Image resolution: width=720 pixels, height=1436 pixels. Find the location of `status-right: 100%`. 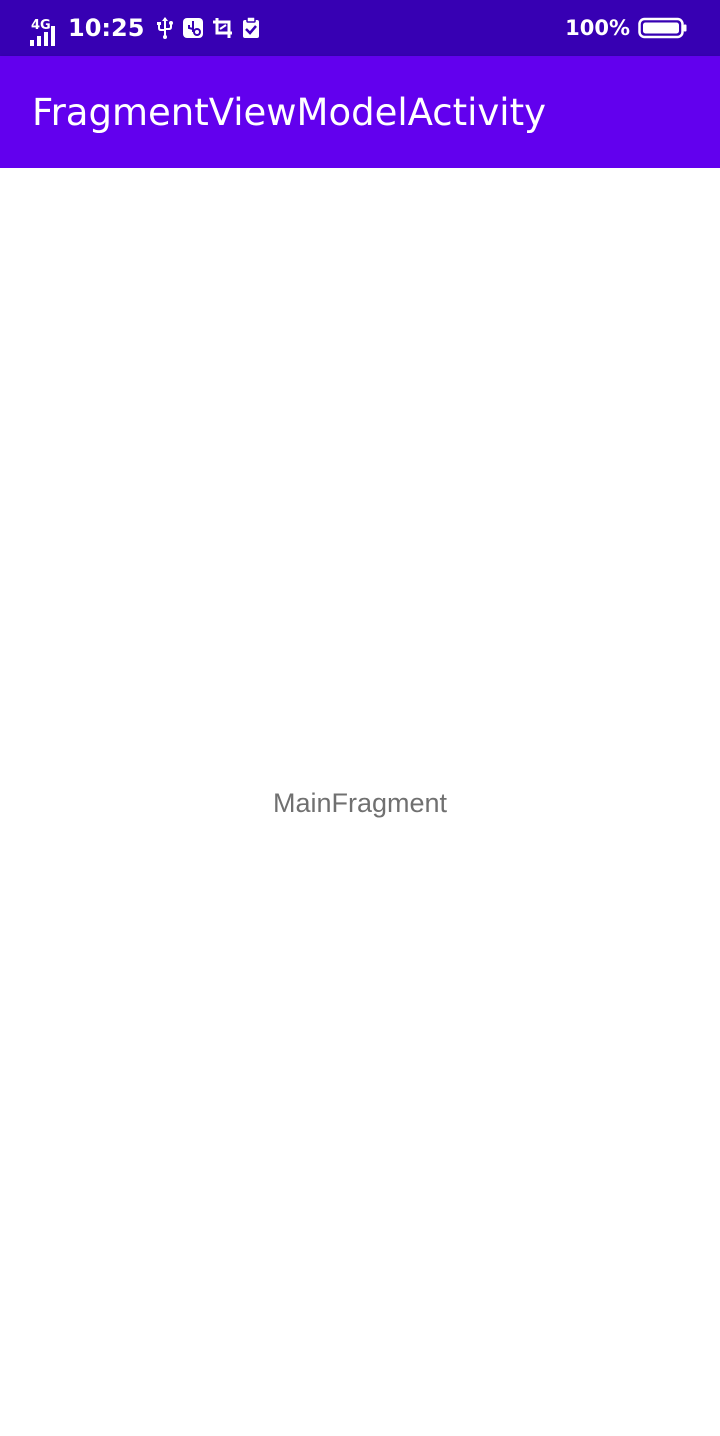

status-right: 100% is located at coordinates (626, 28).